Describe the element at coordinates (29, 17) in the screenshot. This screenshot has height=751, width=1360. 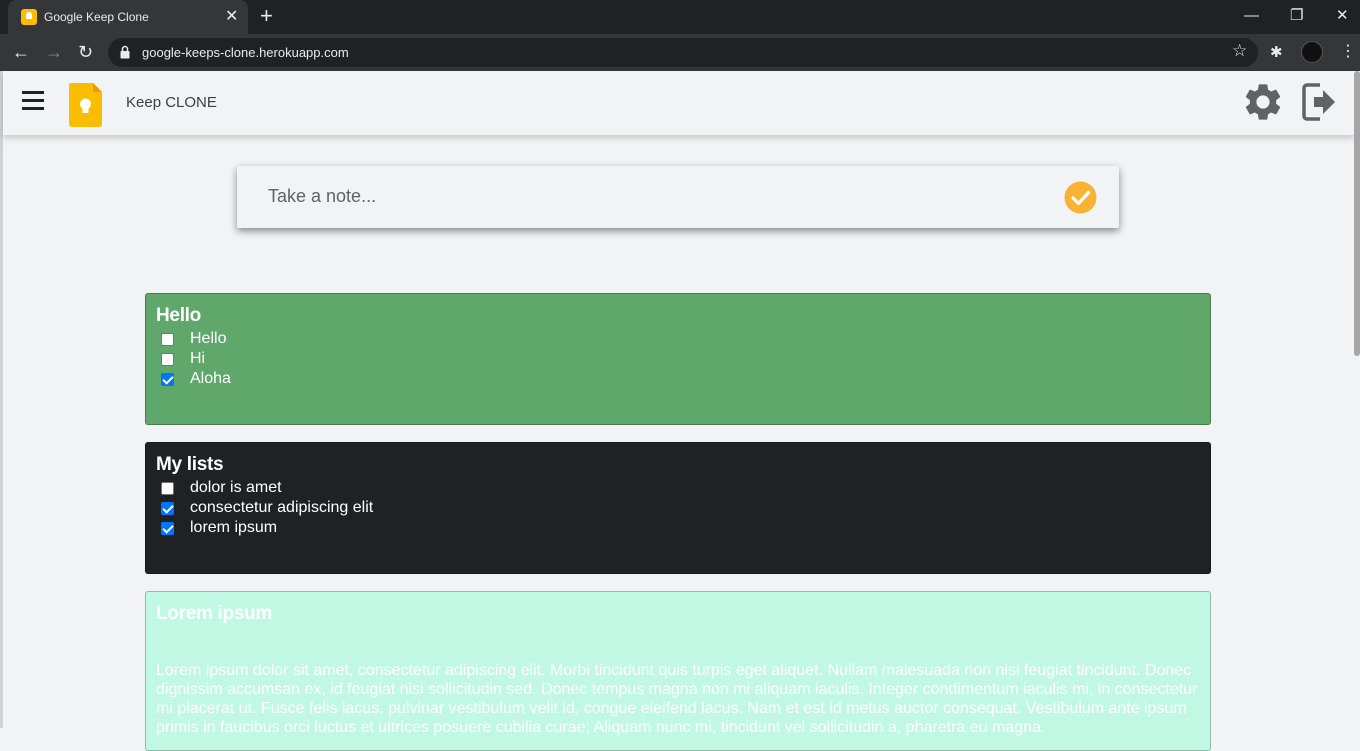
I see `keep-favicon-icon` at that location.